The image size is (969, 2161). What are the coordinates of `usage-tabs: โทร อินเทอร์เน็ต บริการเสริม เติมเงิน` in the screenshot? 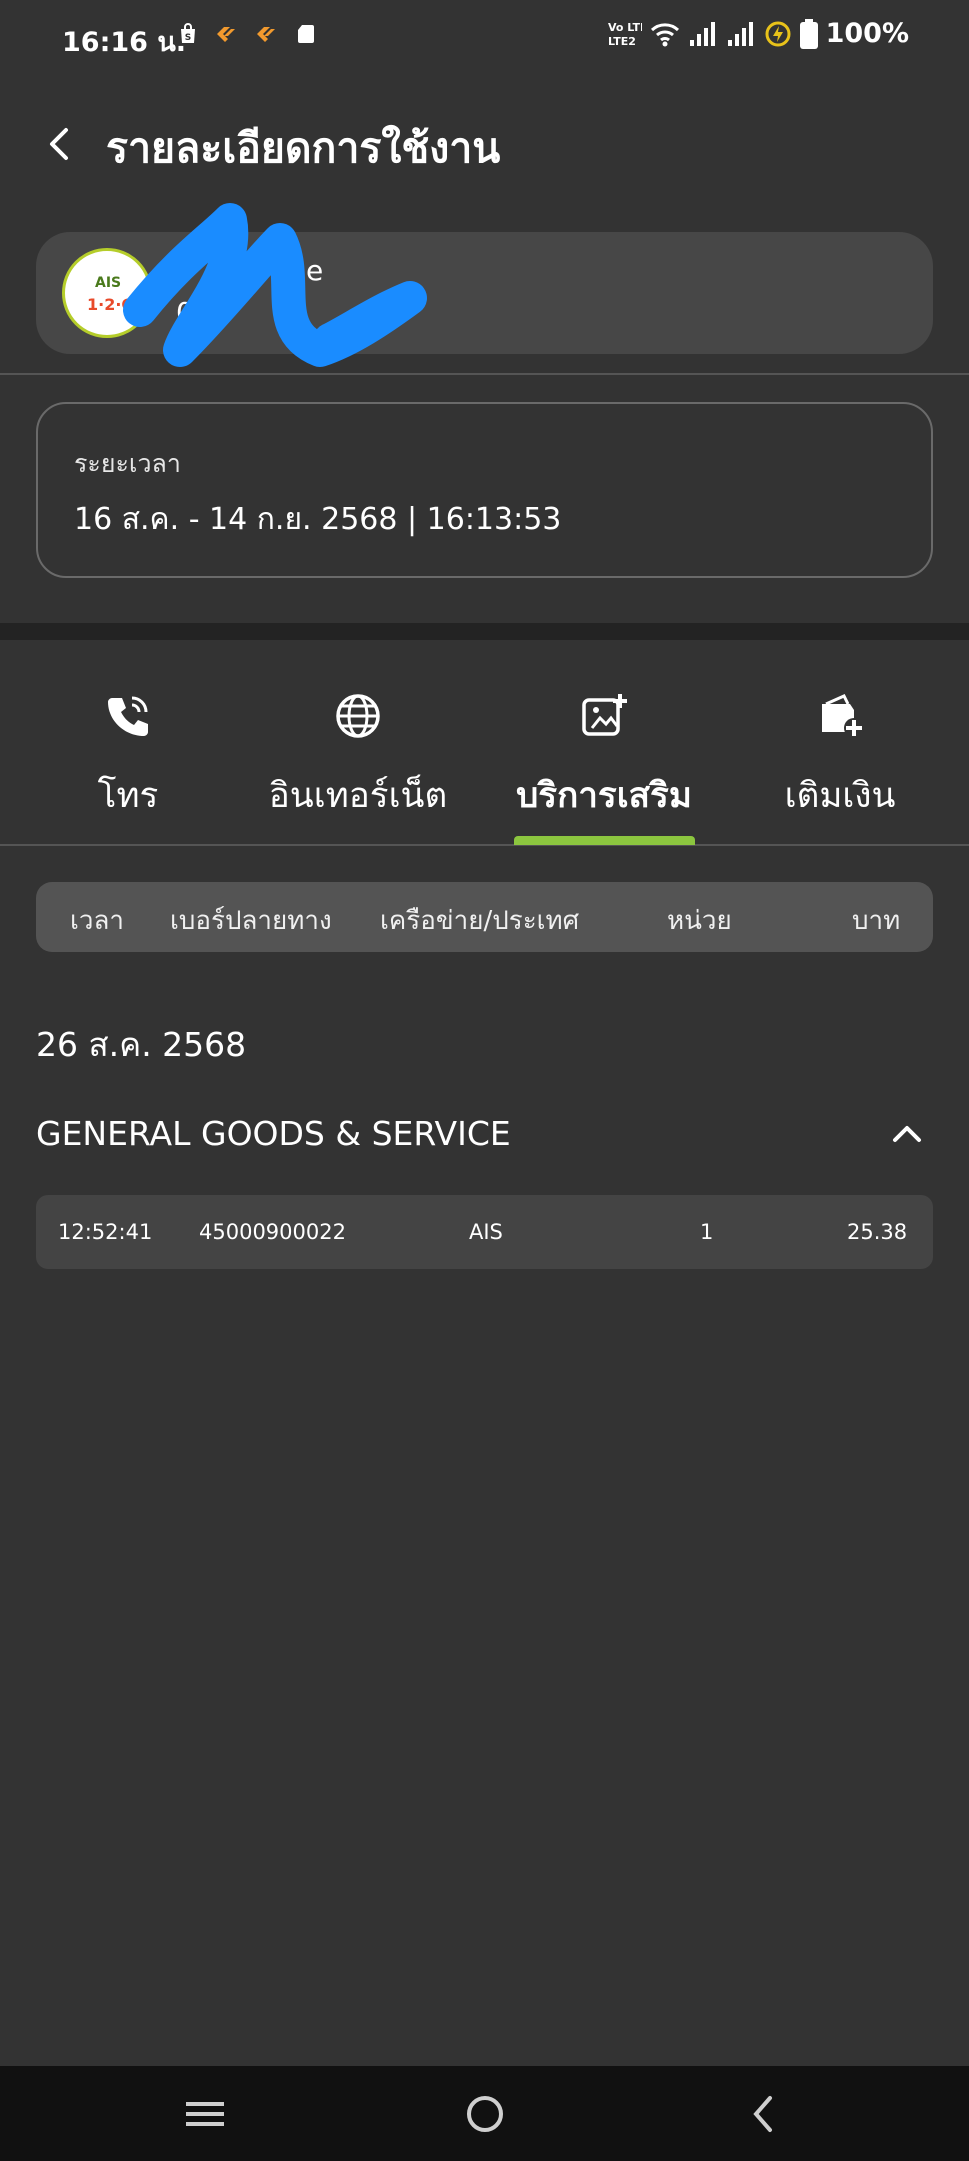 It's located at (484, 767).